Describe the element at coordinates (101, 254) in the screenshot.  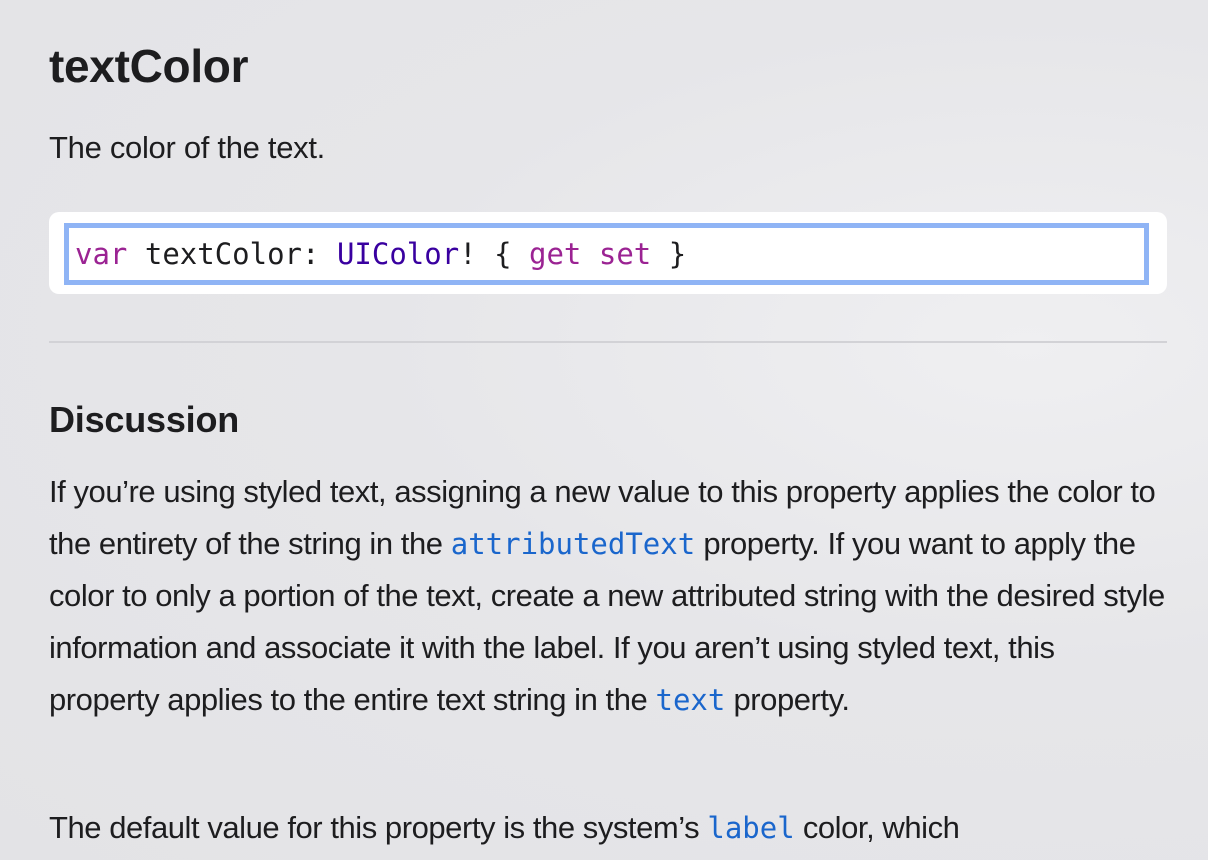
I see `keyword-var: var` at that location.